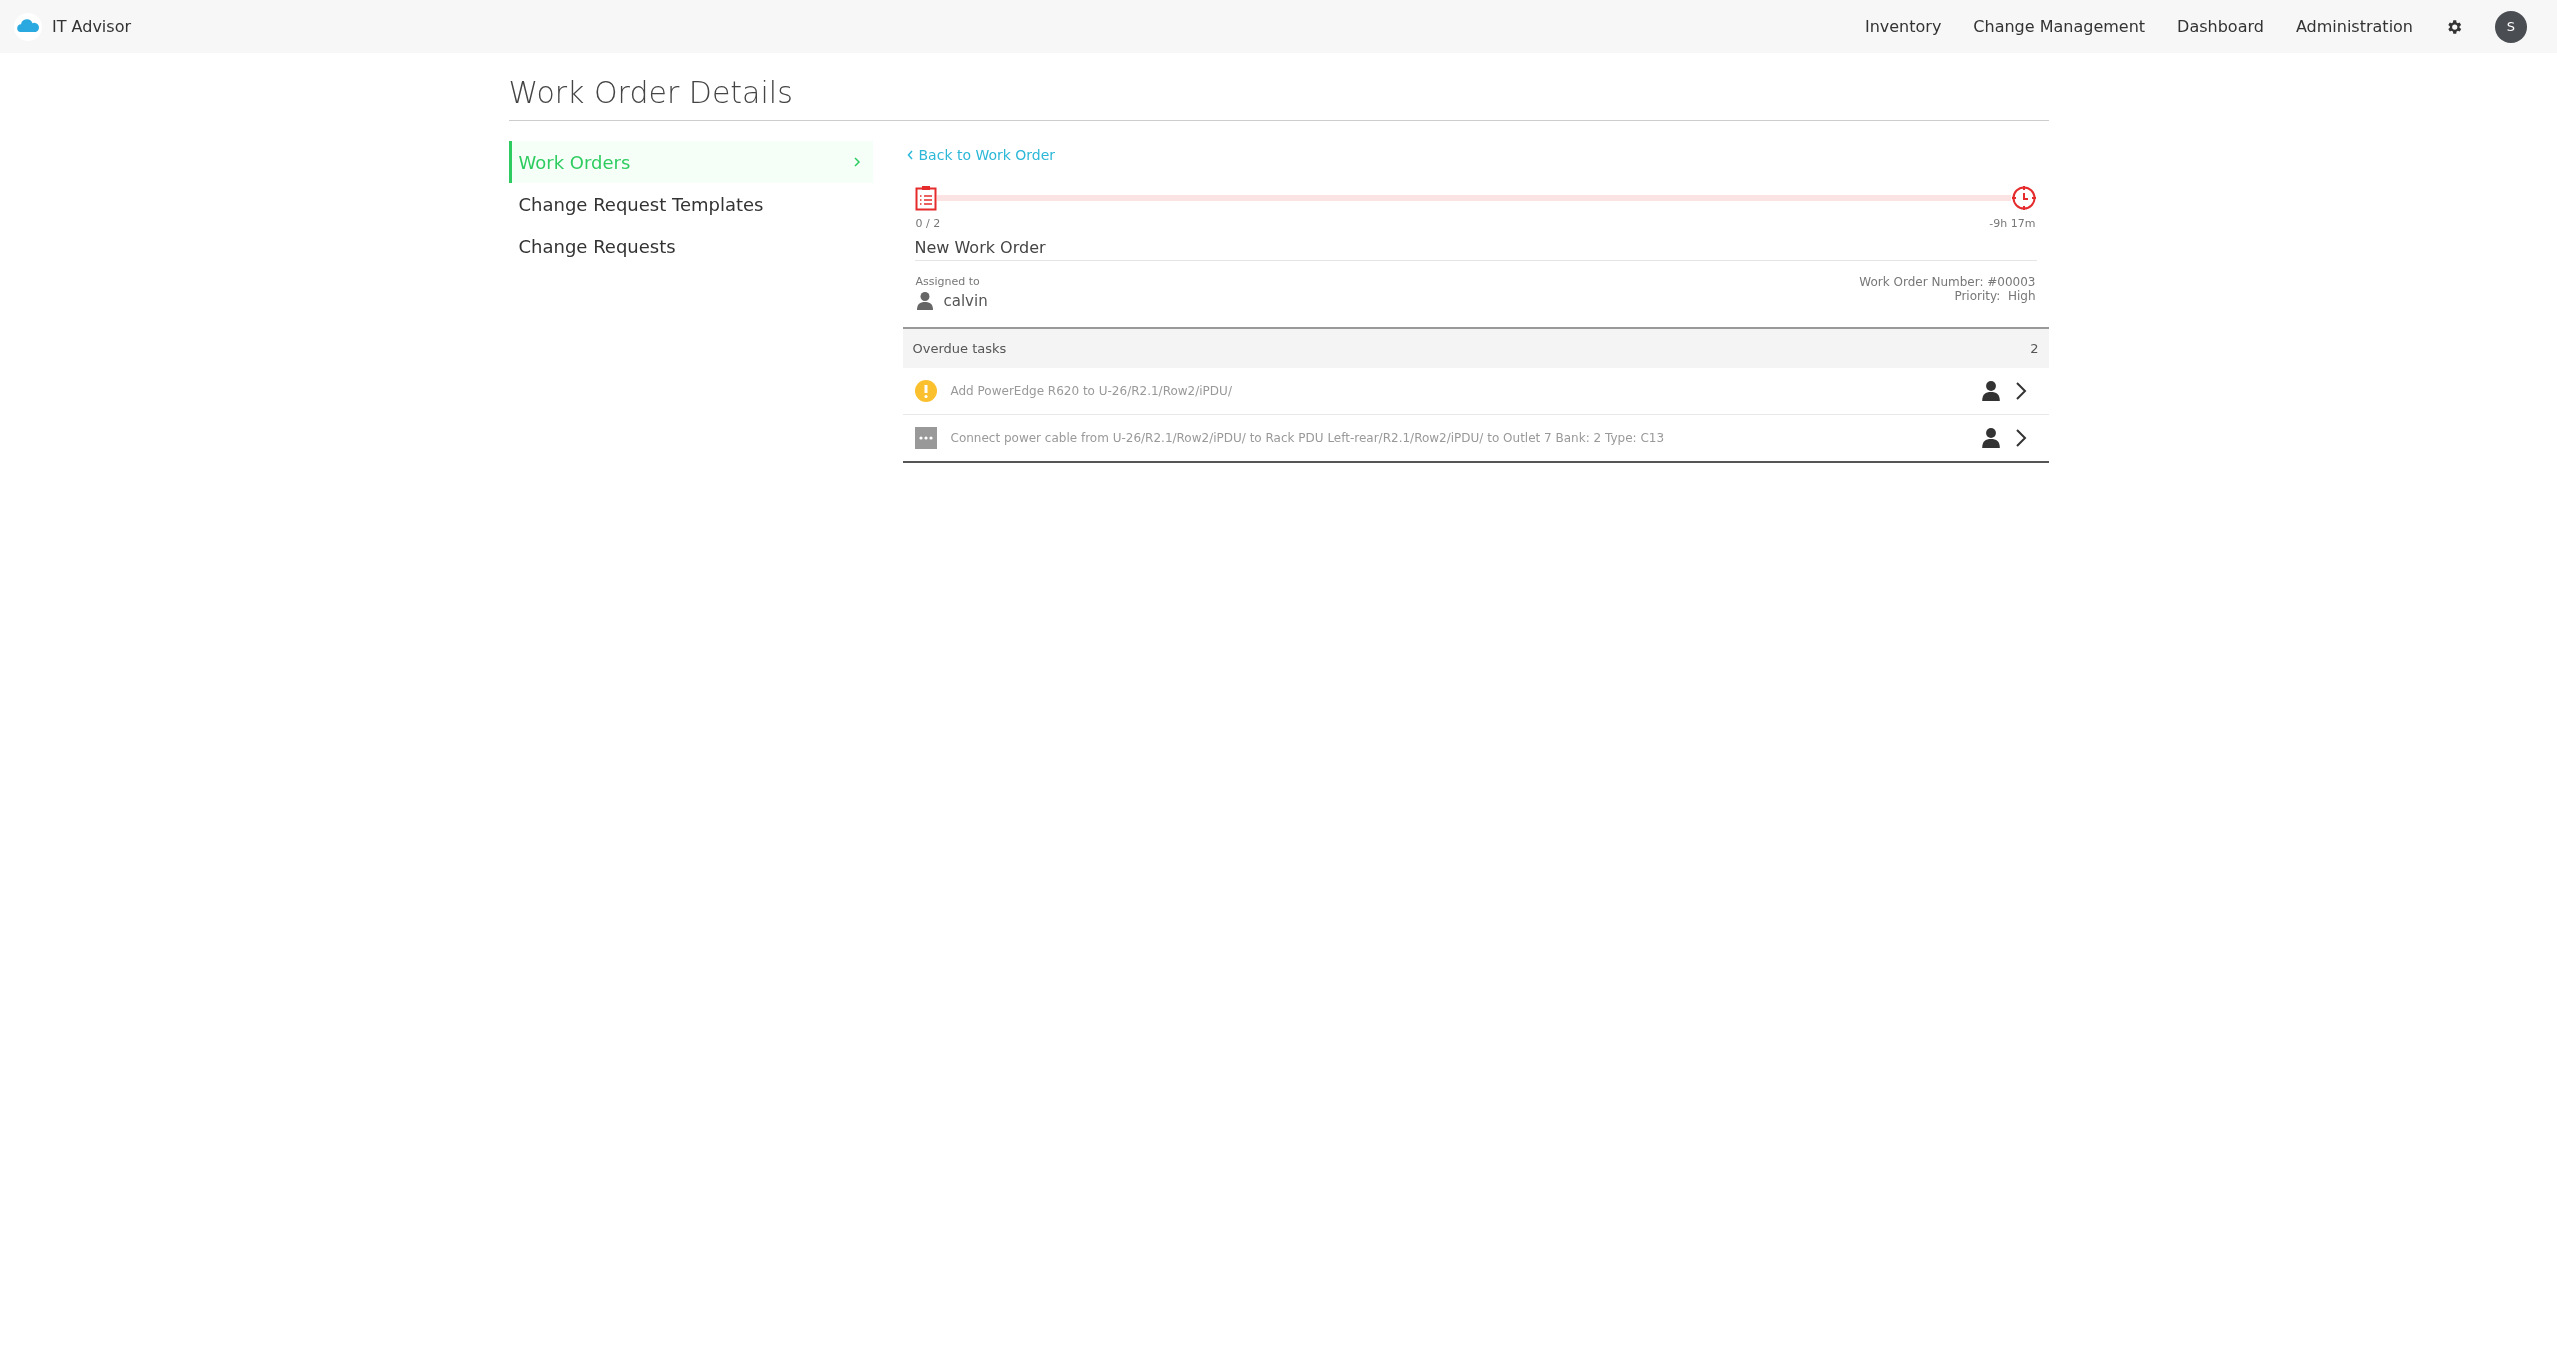 The image size is (2557, 1360). I want to click on clipboard-list-icon, so click(925, 198).